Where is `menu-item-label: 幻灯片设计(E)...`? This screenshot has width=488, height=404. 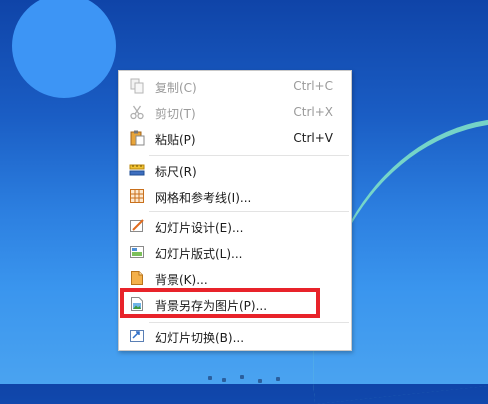
menu-item-label: 幻灯片设计(E)... is located at coordinates (199, 228).